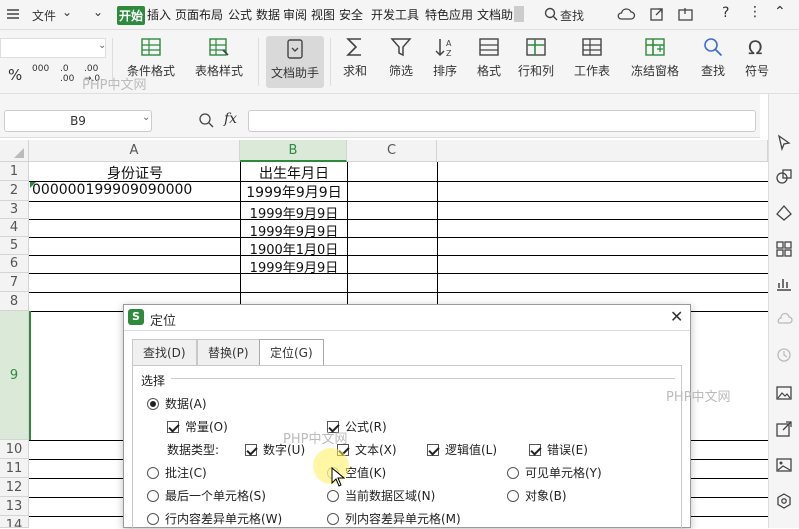  I want to click on tab-formula: 公式, so click(240, 14).